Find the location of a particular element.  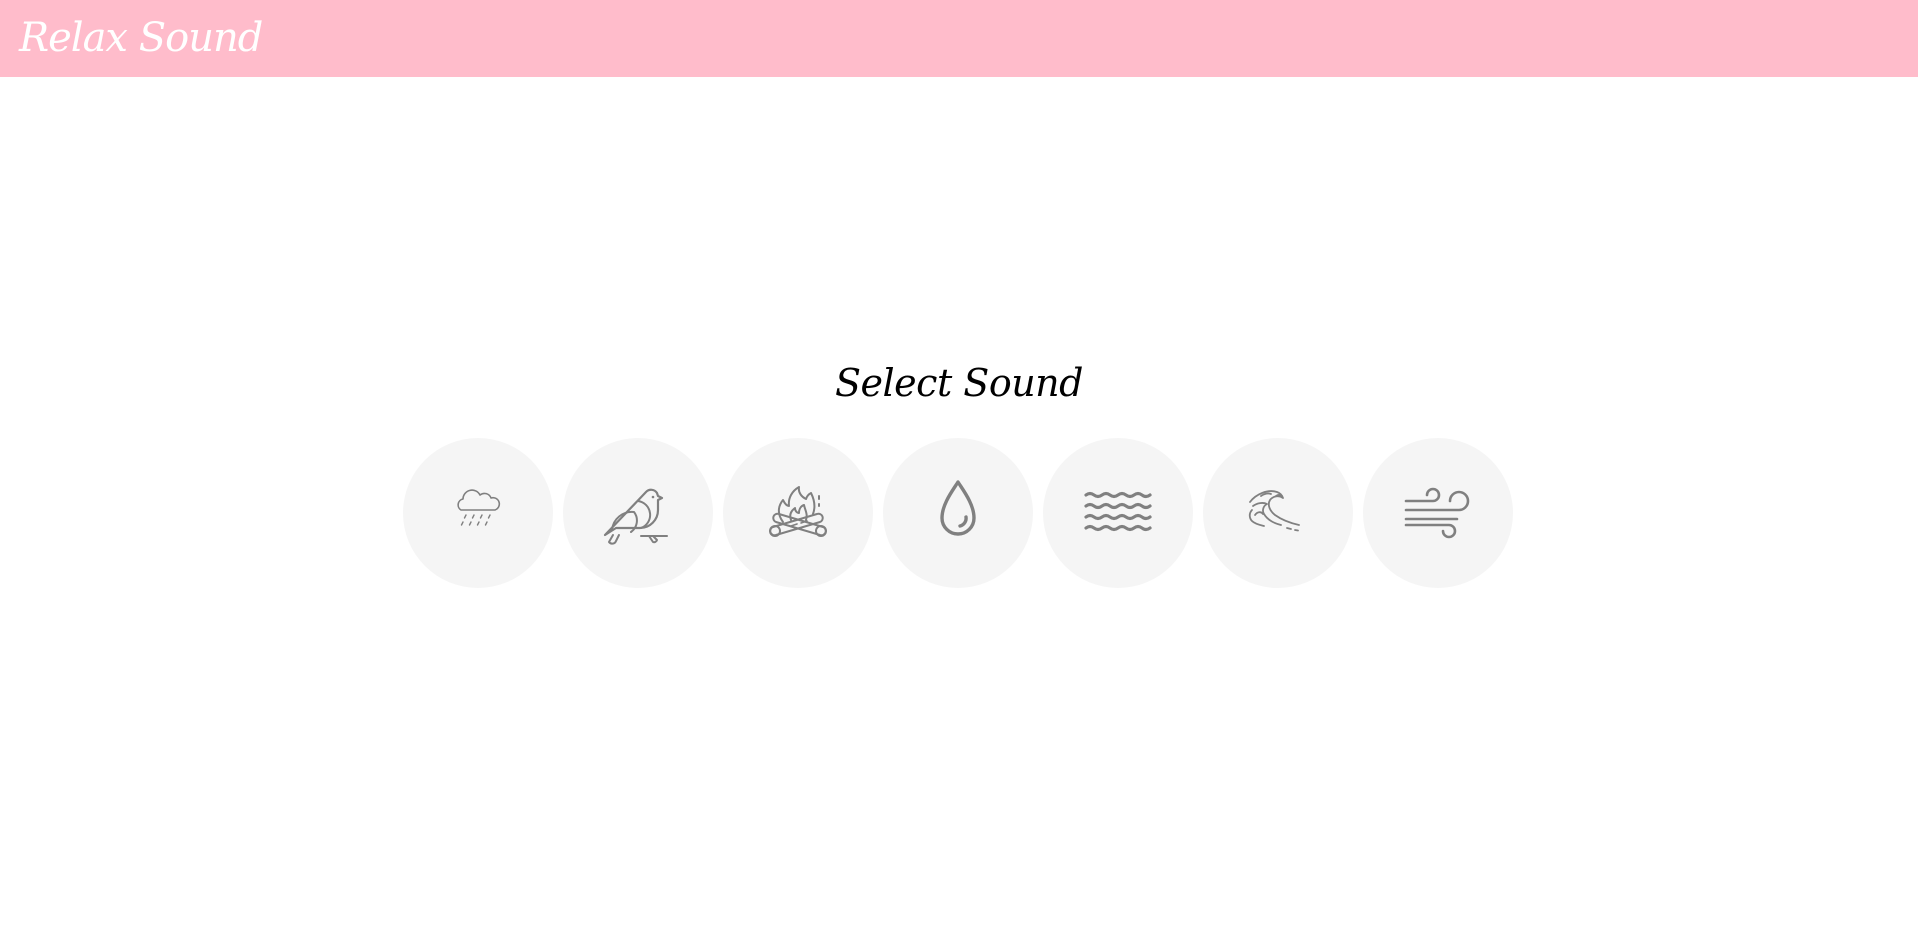

bird-sound-button is located at coordinates (638, 513).